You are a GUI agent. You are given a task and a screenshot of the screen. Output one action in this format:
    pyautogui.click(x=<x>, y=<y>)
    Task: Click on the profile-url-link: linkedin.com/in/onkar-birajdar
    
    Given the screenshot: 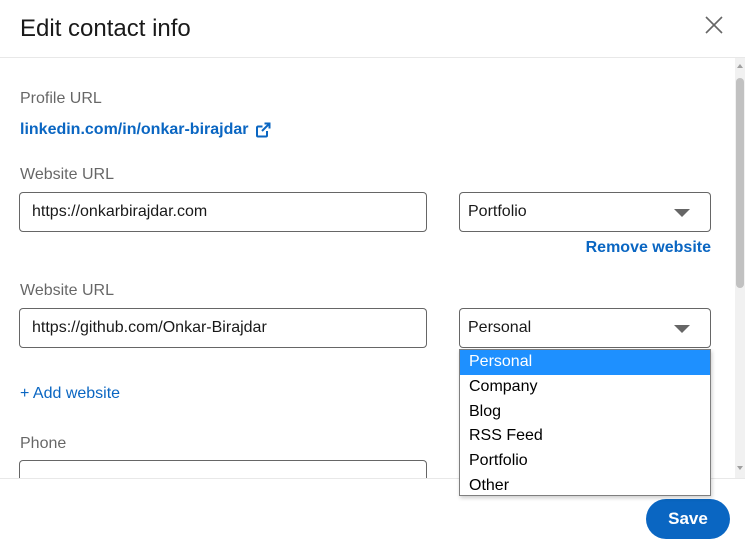 What is the action you would take?
    pyautogui.click(x=145, y=130)
    